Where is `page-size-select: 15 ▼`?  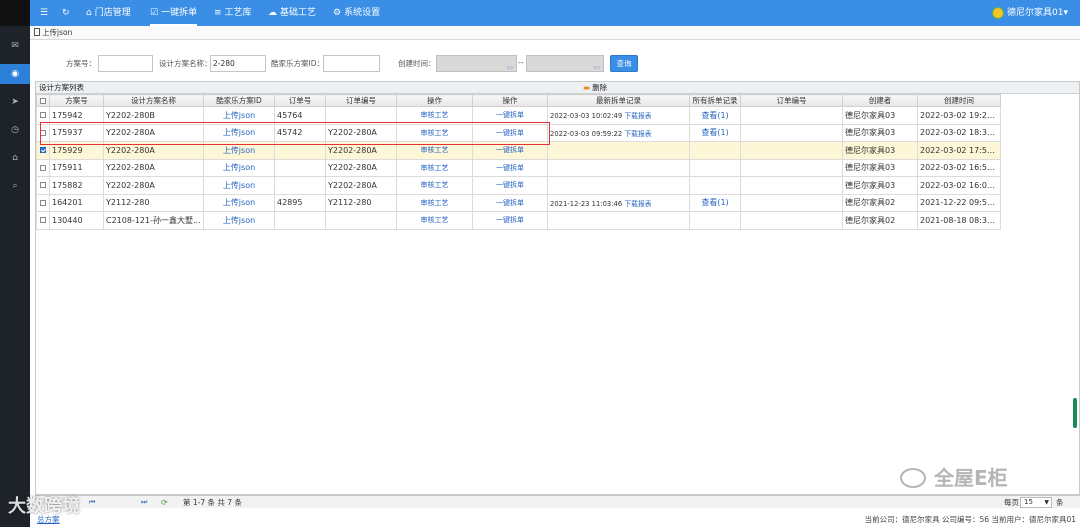 page-size-select: 15 ▼ is located at coordinates (1036, 502).